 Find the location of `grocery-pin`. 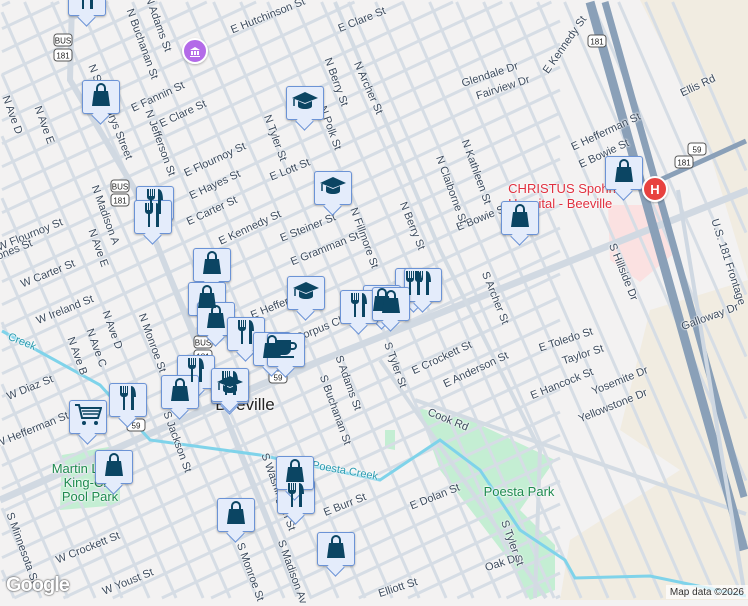

grocery-pin is located at coordinates (88, 417).